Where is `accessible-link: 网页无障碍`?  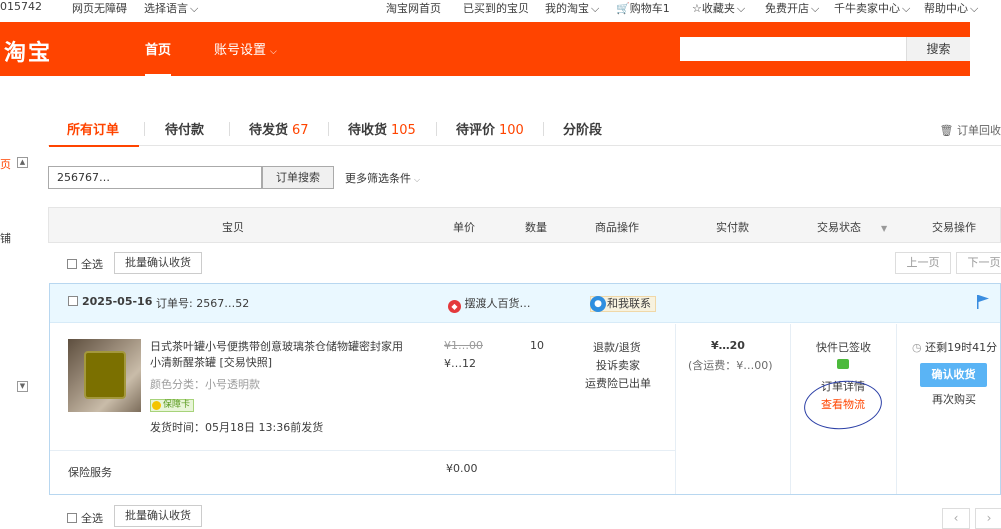 accessible-link: 网页无障碍 is located at coordinates (99, 8).